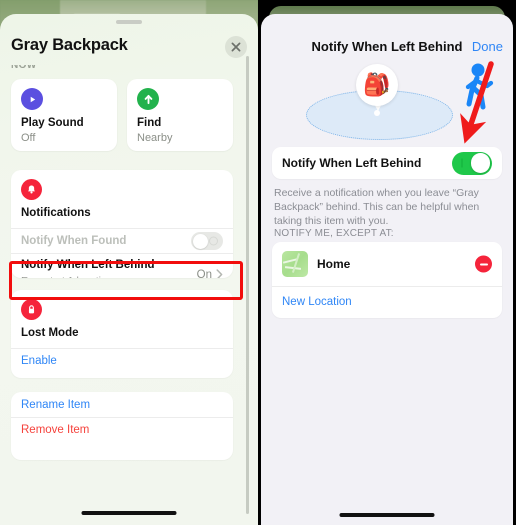 The image size is (516, 525). I want to click on thumb-road, so click(296, 263).